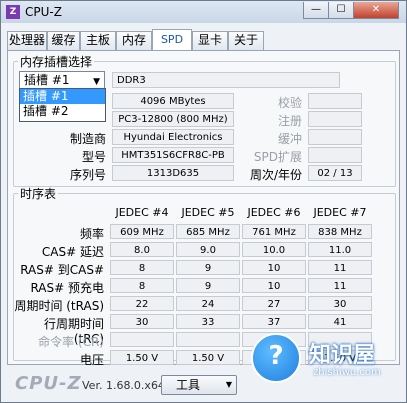  I want to click on timing-cell: 10.0, so click(274, 249).